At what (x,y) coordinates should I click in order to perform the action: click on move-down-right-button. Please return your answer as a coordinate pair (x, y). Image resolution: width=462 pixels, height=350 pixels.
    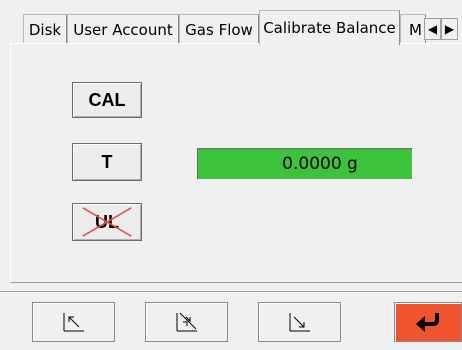
    Looking at the image, I should click on (299, 322).